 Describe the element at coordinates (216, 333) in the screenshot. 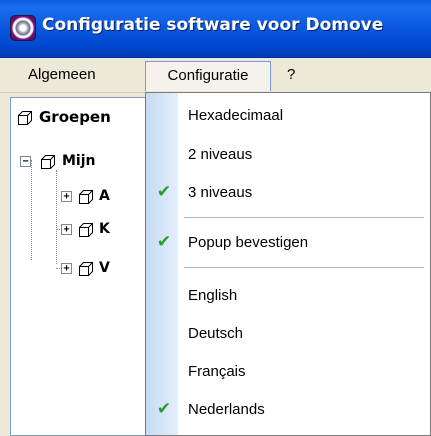

I see `menu-item-label: Deutsch` at that location.